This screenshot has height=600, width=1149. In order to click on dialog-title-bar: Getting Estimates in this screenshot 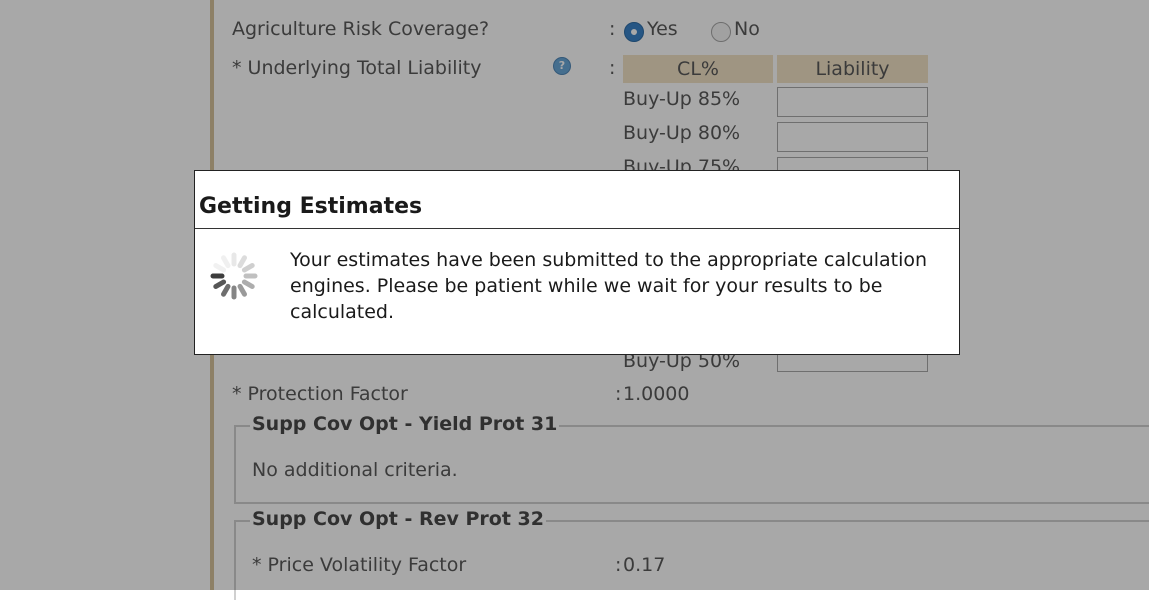, I will do `click(577, 200)`.